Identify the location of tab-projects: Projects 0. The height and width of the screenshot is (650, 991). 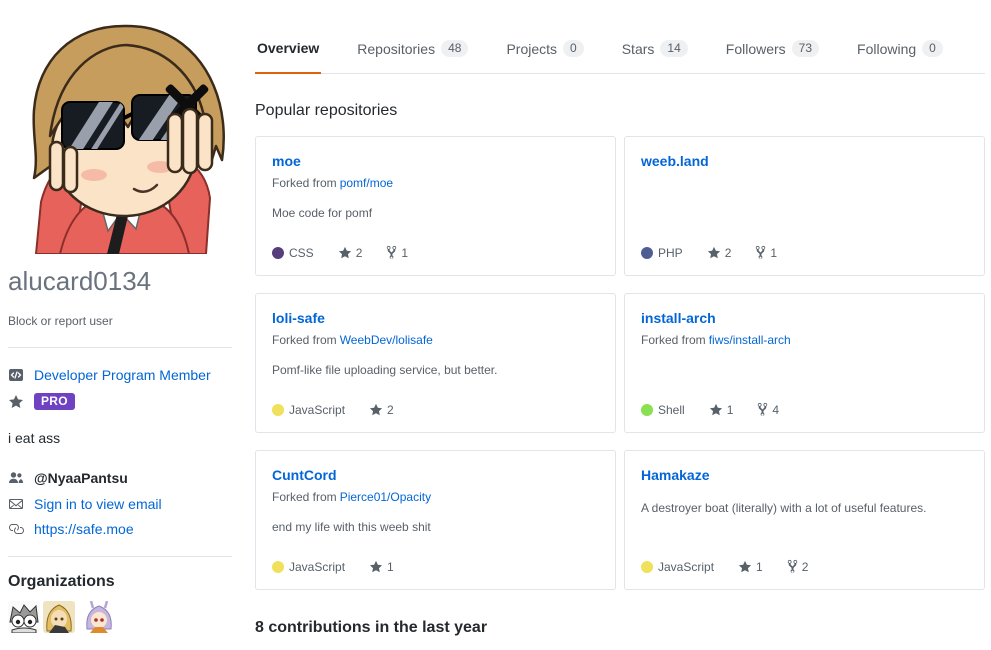
(544, 56).